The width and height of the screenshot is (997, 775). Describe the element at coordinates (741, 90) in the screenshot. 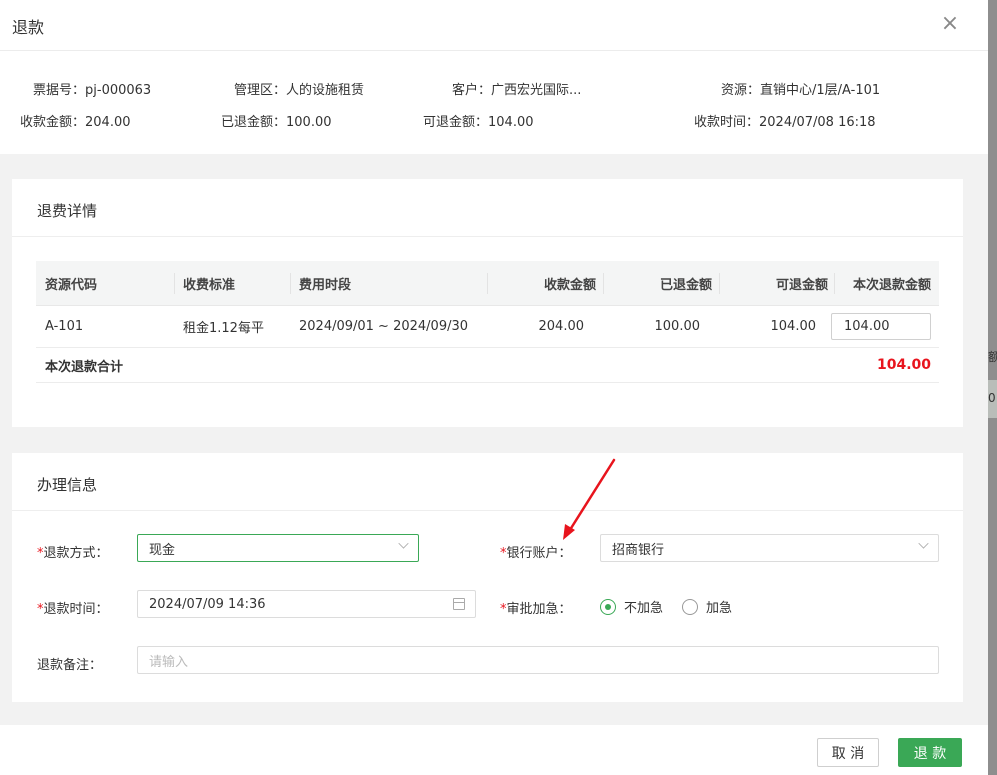

I see `resource-label: 资源：` at that location.